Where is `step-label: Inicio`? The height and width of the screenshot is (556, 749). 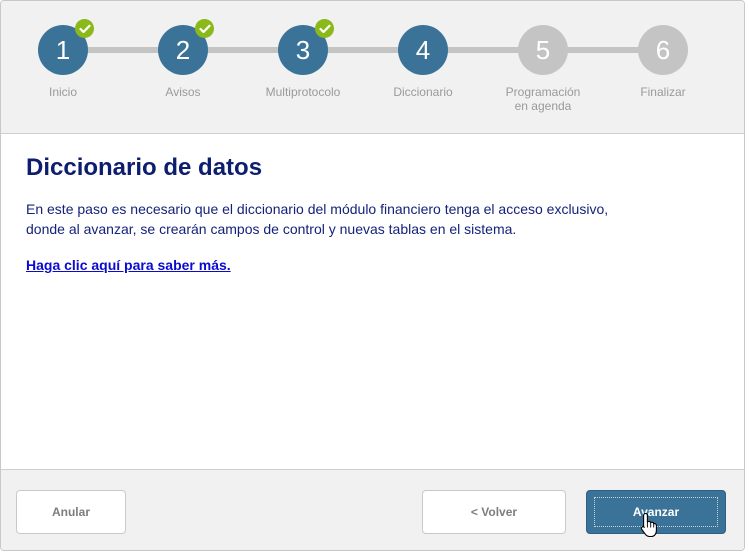
step-label: Inicio is located at coordinates (62, 92).